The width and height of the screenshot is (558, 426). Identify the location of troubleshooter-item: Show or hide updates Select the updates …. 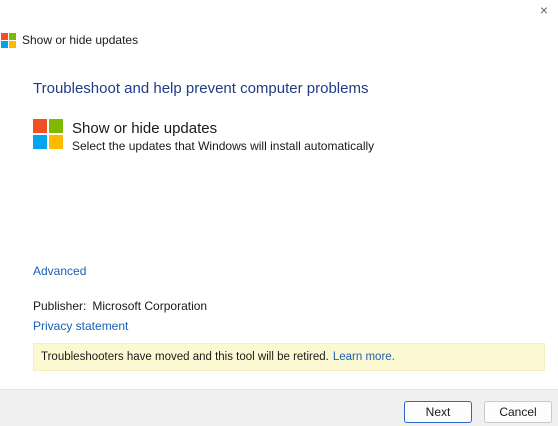
(203, 136).